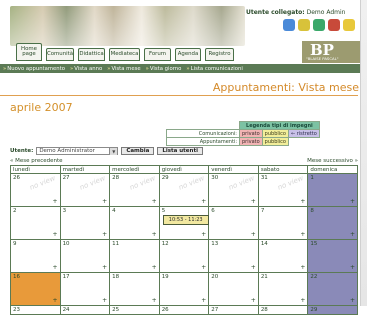  What do you see at coordinates (312, 178) in the screenshot?
I see `day-number: 1` at bounding box center [312, 178].